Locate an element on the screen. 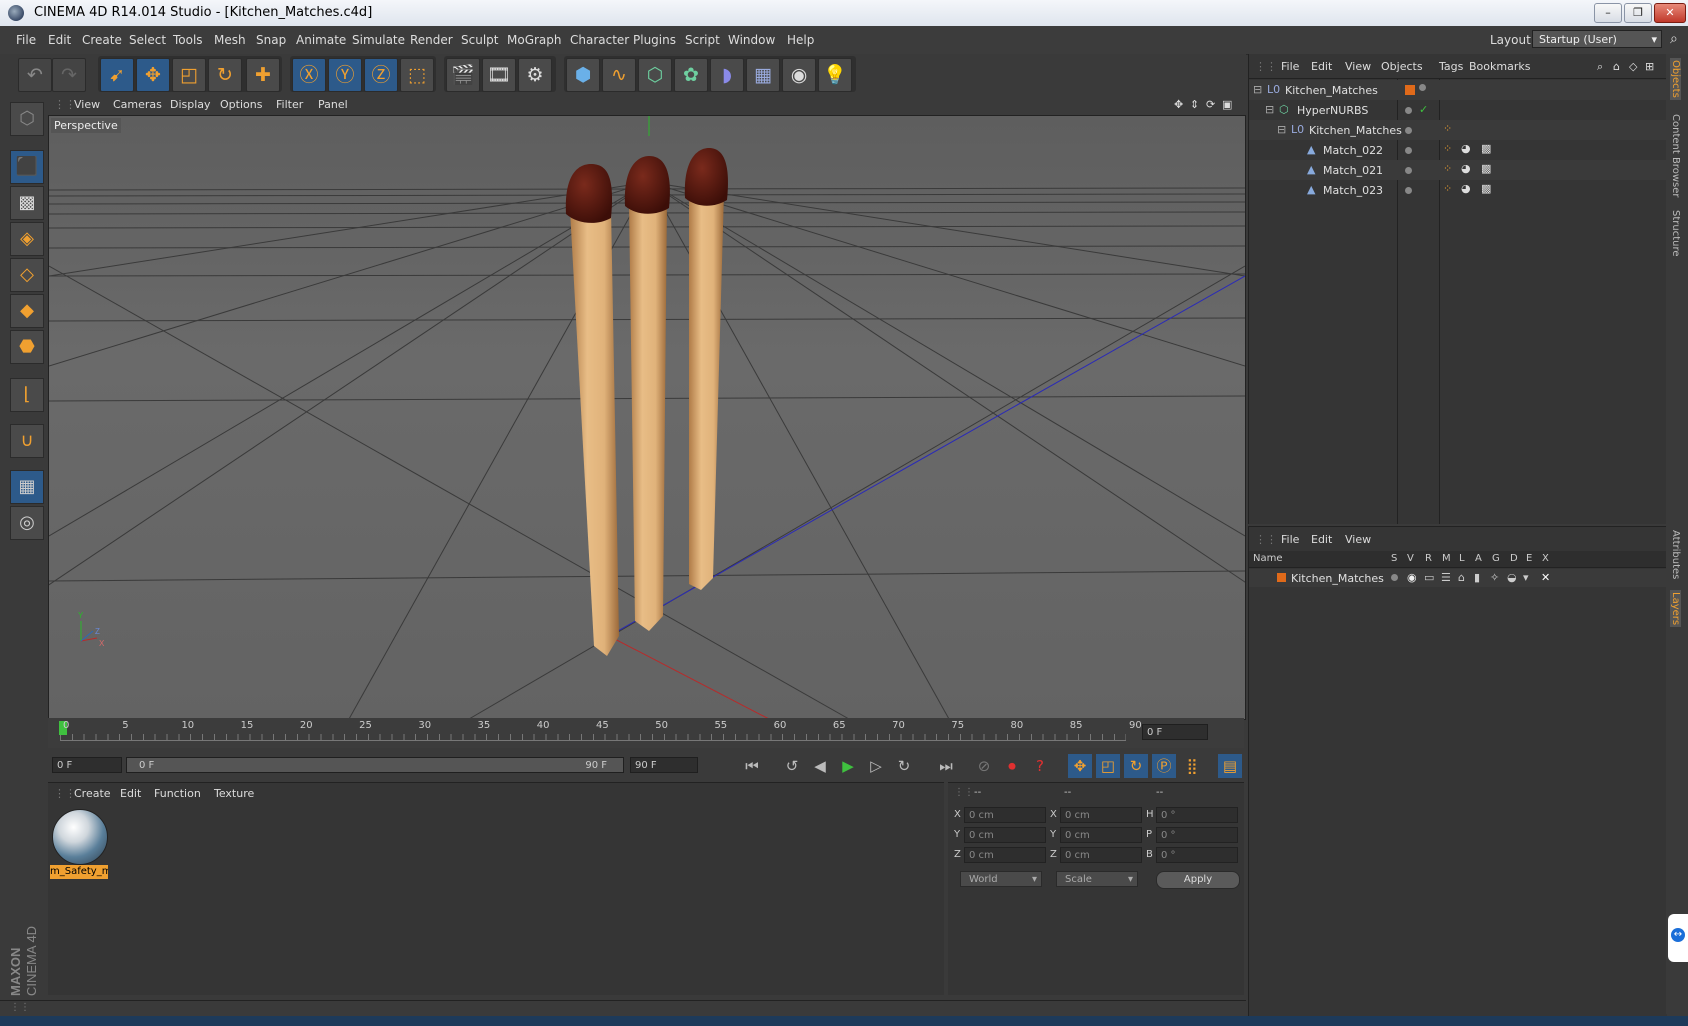 Image resolution: width=1688 pixels, height=1026 pixels. col-manager: M is located at coordinates (1446, 558).